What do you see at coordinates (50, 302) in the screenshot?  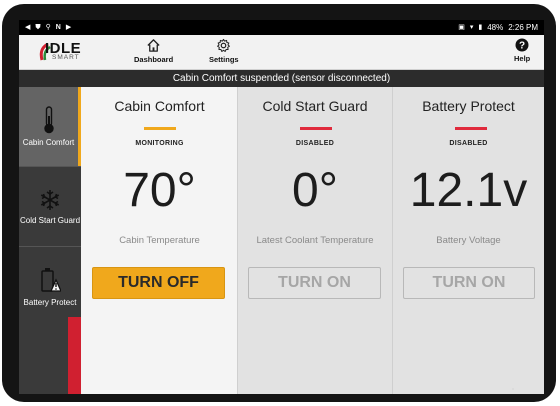 I see `sidebar-item-label: Battery Protect` at bounding box center [50, 302].